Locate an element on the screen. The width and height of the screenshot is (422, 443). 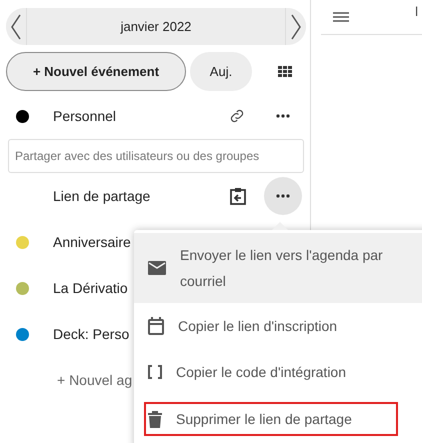
envelope-icon is located at coordinates (157, 268).